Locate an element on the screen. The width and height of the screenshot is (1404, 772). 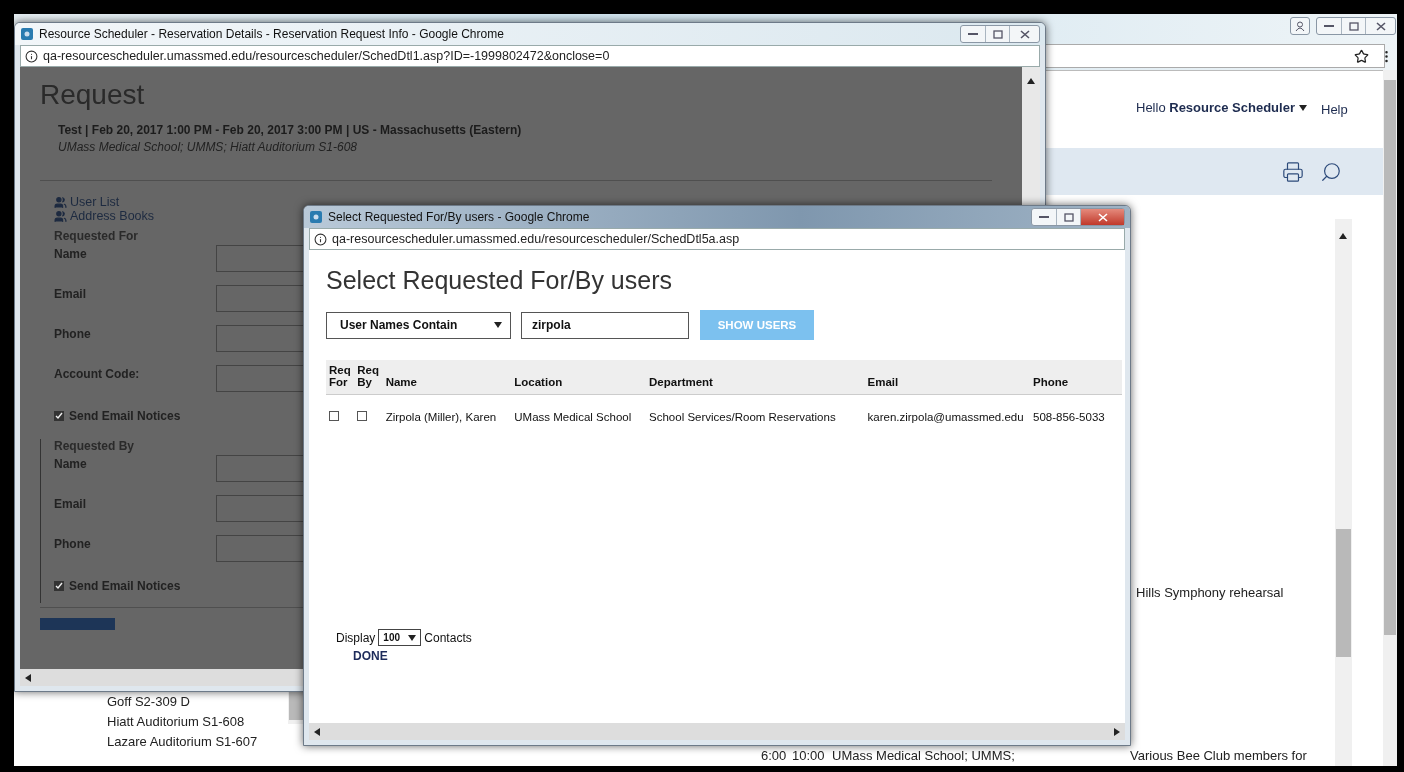
end-time: 10:00 is located at coordinates (808, 755).